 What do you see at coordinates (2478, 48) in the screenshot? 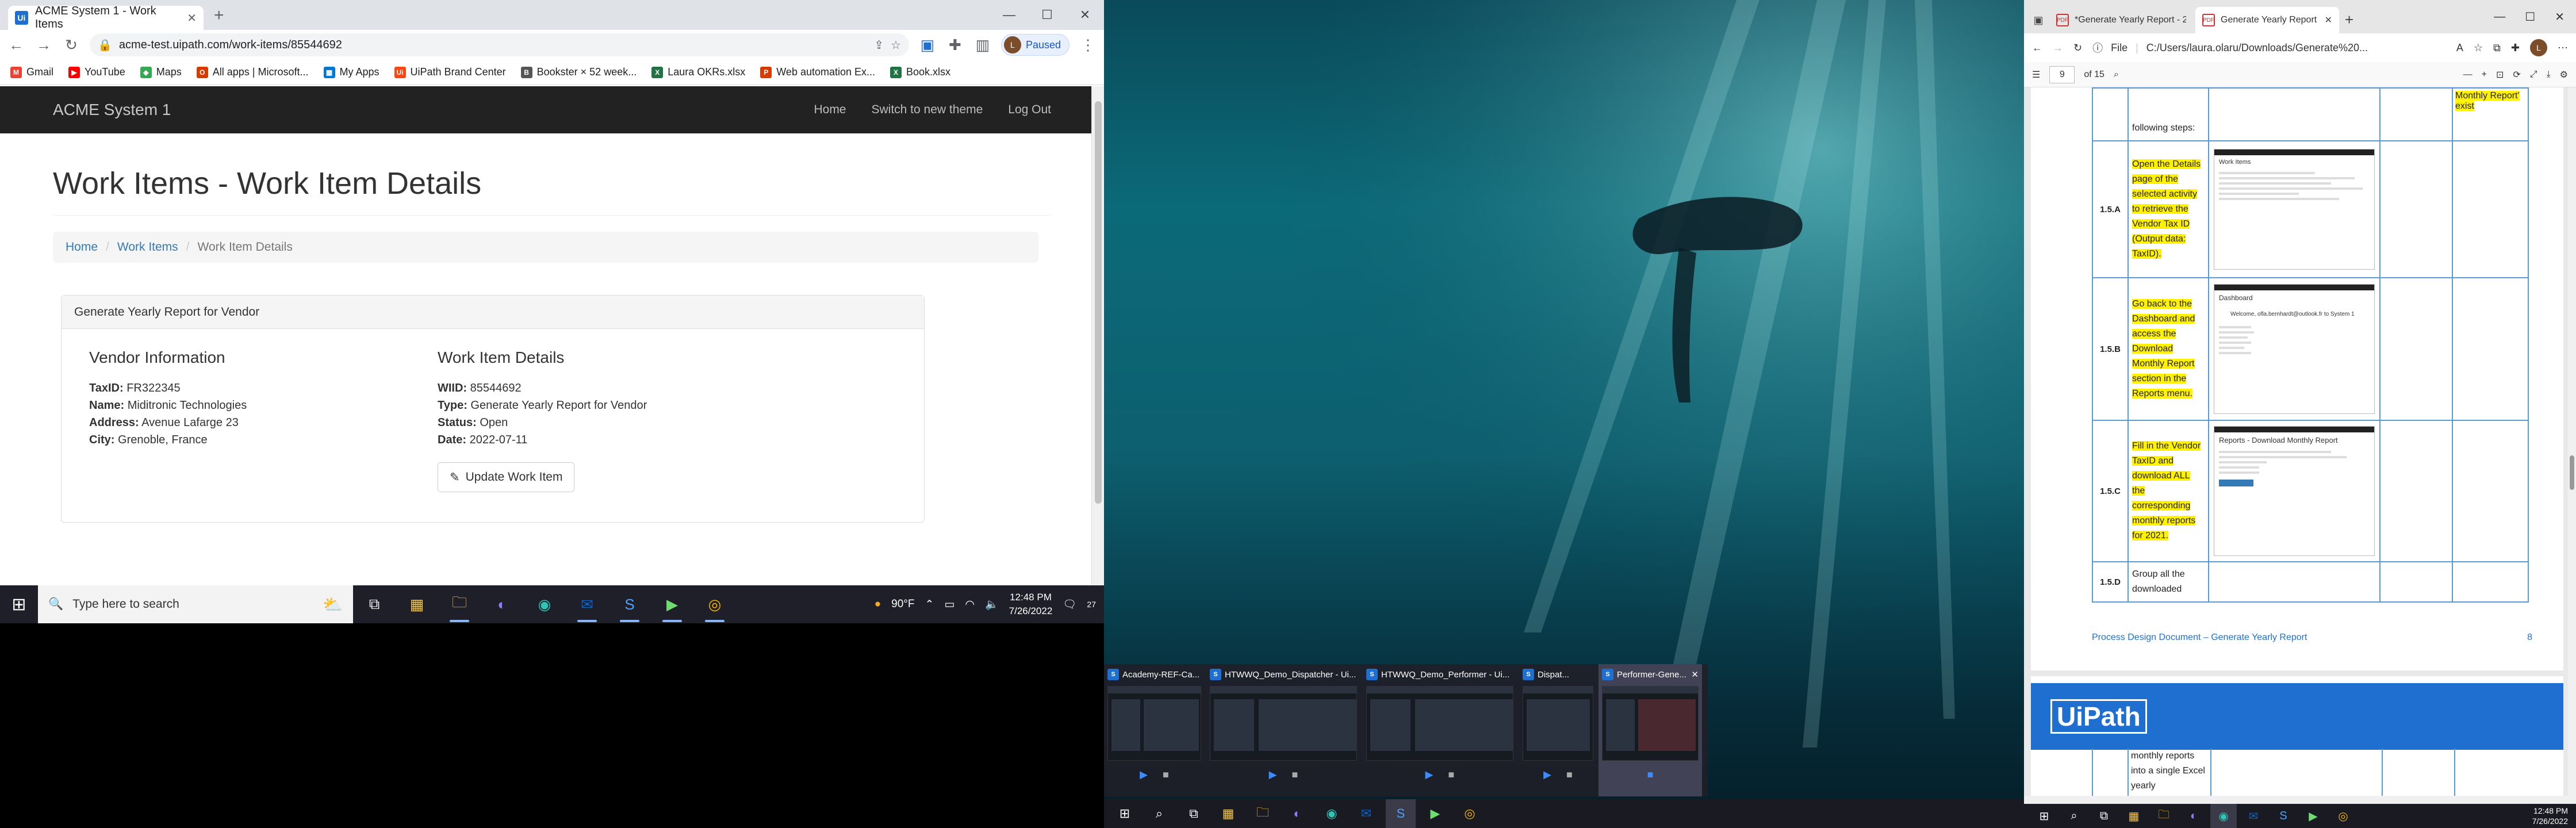
I see `favorites-icon: ☆` at bounding box center [2478, 48].